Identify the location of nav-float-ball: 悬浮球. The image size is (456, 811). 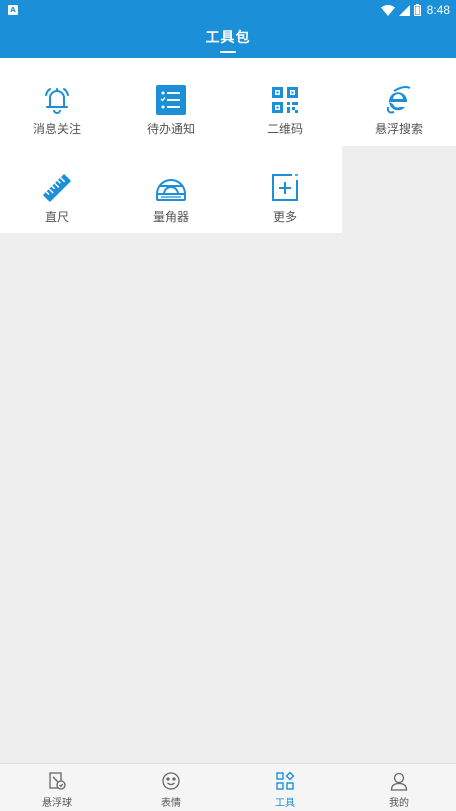
(57, 787).